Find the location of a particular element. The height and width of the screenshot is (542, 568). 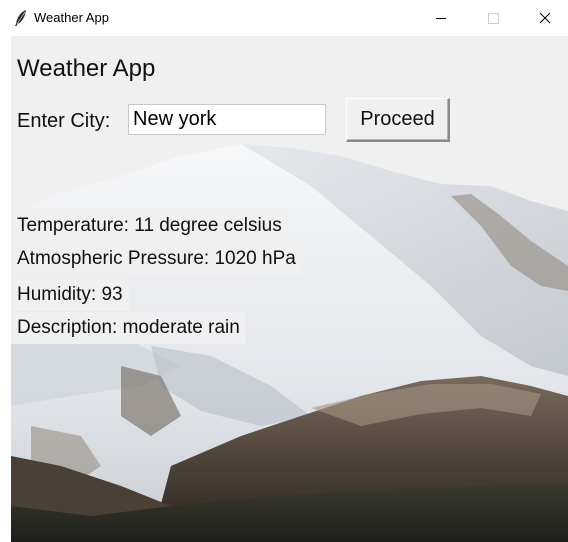

feather-icon is located at coordinates (21, 18).